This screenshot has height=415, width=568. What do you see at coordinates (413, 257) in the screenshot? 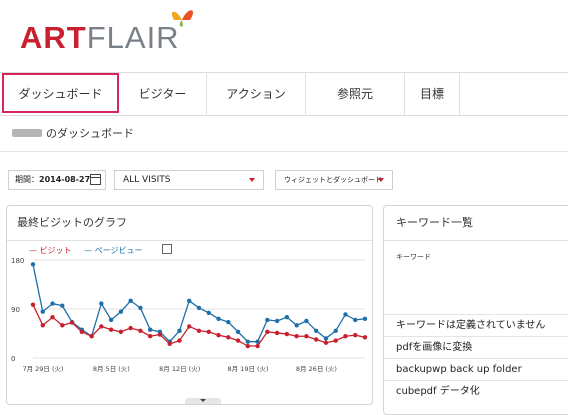
I see `keyword-column-header: キーワード` at bounding box center [413, 257].